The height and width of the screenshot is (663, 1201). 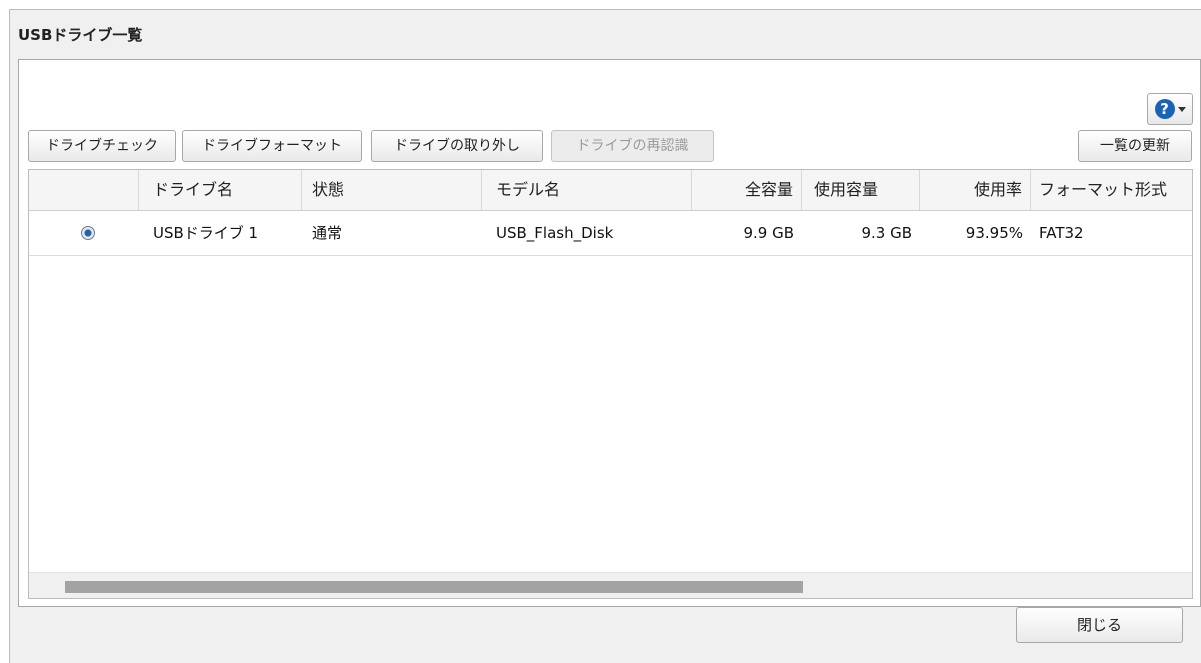 I want to click on column-header-total: 全容量, so click(x=747, y=190).